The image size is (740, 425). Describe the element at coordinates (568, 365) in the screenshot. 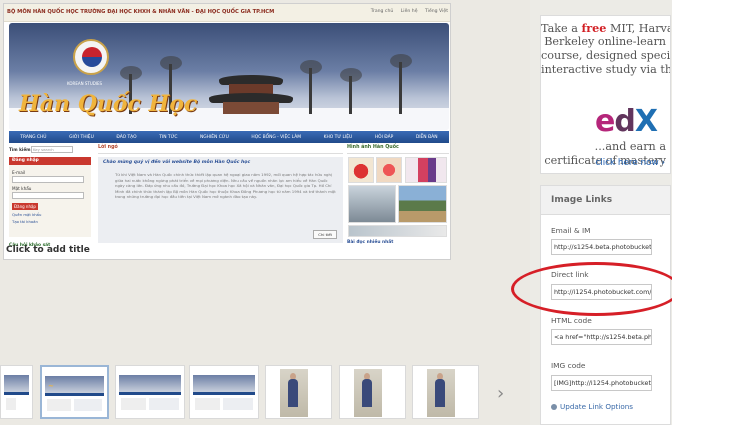

I see `img-code-label: IMG code` at that location.